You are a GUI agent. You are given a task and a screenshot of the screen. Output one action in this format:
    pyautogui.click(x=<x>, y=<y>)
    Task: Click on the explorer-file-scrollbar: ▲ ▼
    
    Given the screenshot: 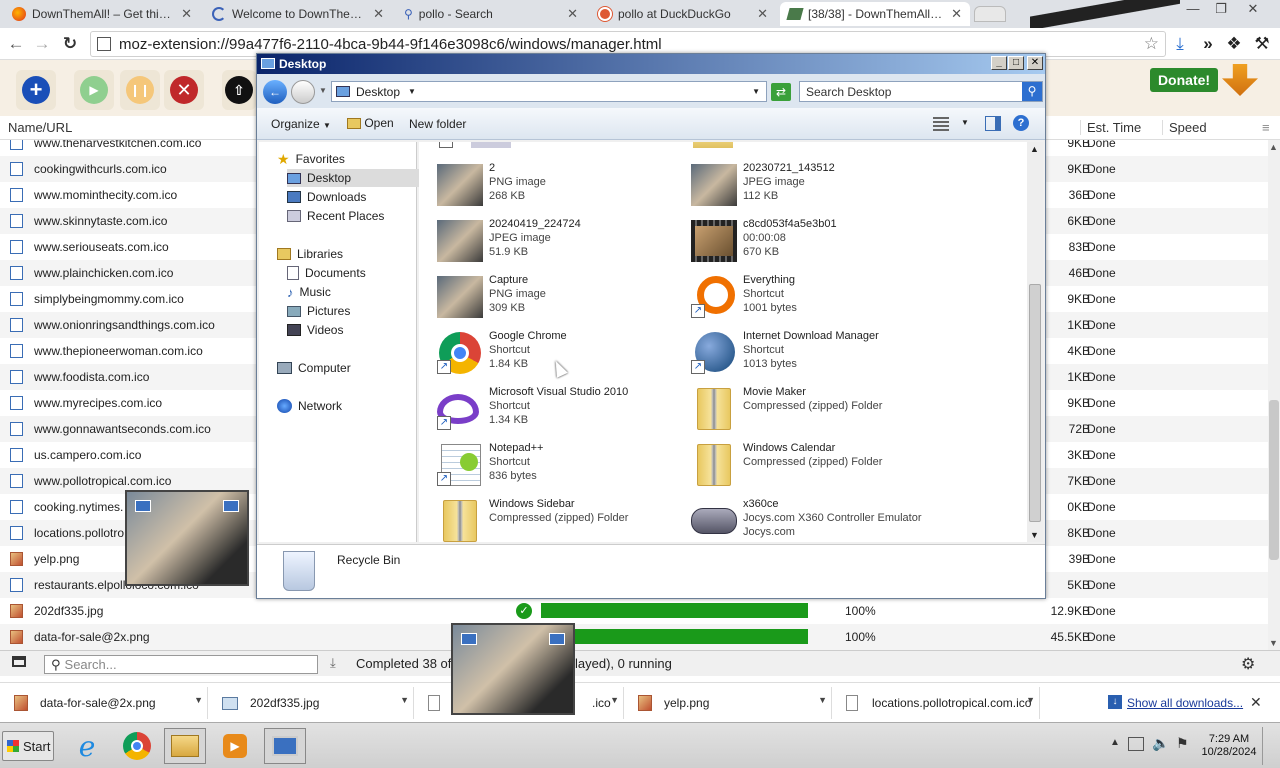 What is the action you would take?
    pyautogui.click(x=1035, y=342)
    